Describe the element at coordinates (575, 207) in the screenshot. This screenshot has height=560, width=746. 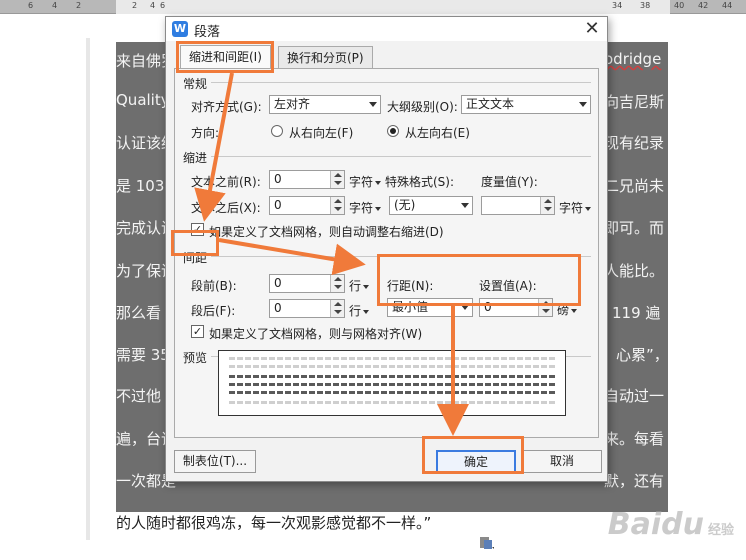
I see `measure-unit: 字符` at that location.